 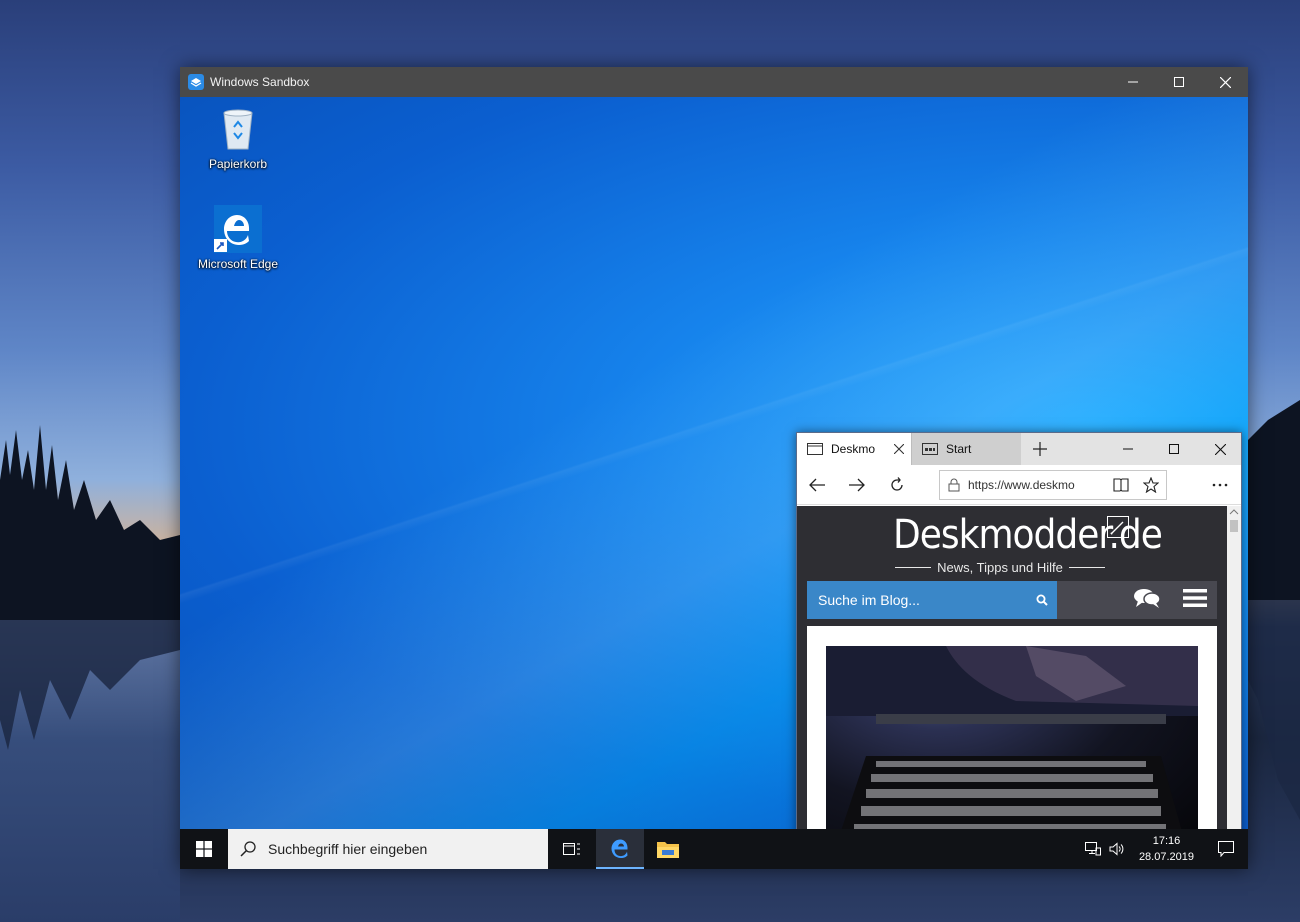 What do you see at coordinates (1195, 600) in the screenshot?
I see `hamburger-menu-icon` at bounding box center [1195, 600].